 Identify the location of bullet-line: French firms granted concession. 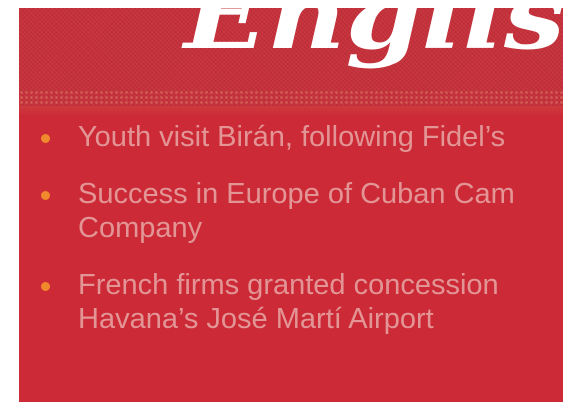
(288, 285).